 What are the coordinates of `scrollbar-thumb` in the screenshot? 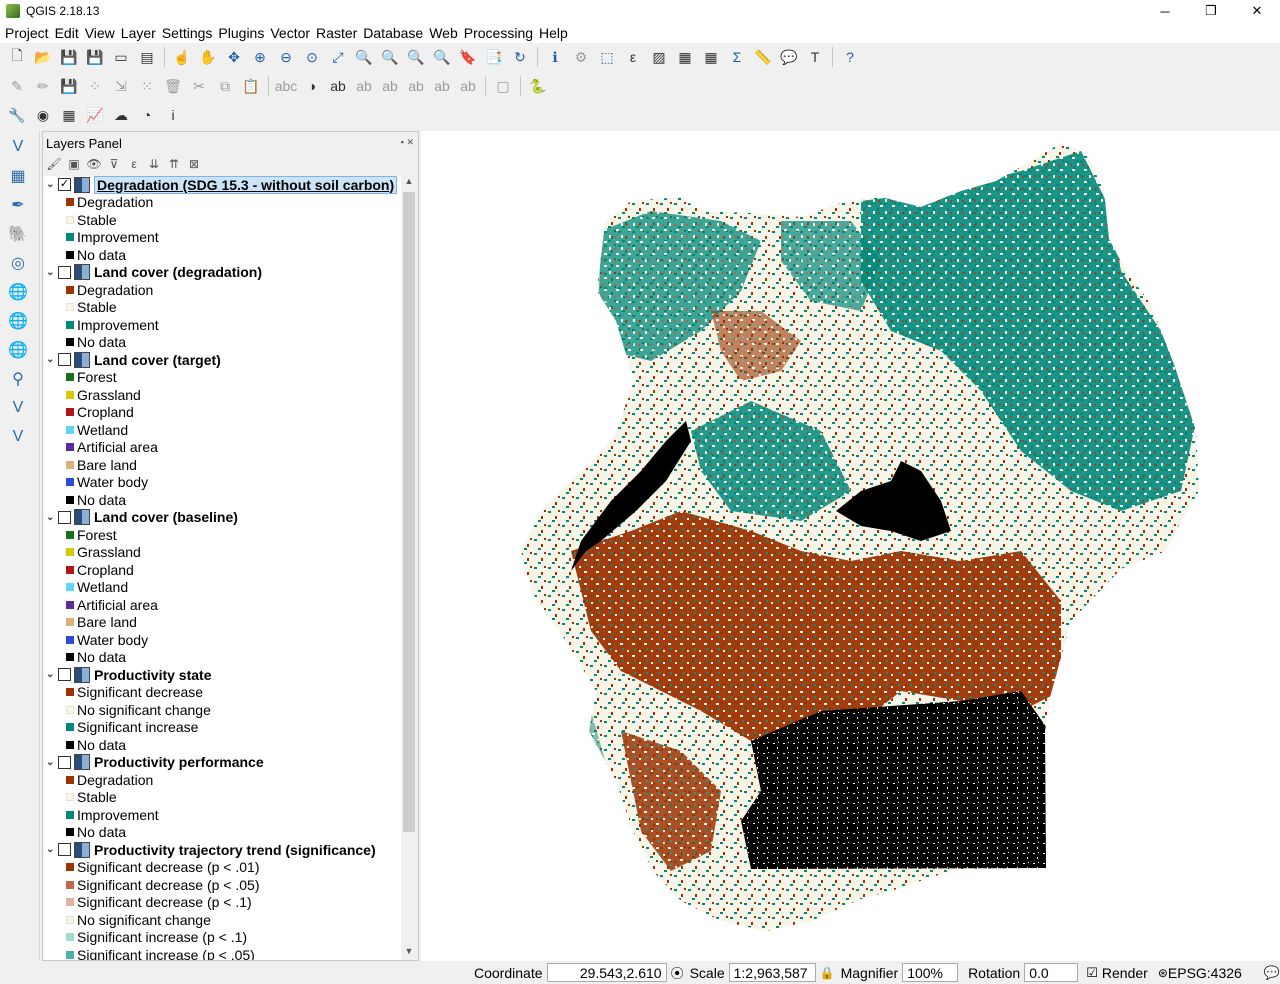 It's located at (409, 512).